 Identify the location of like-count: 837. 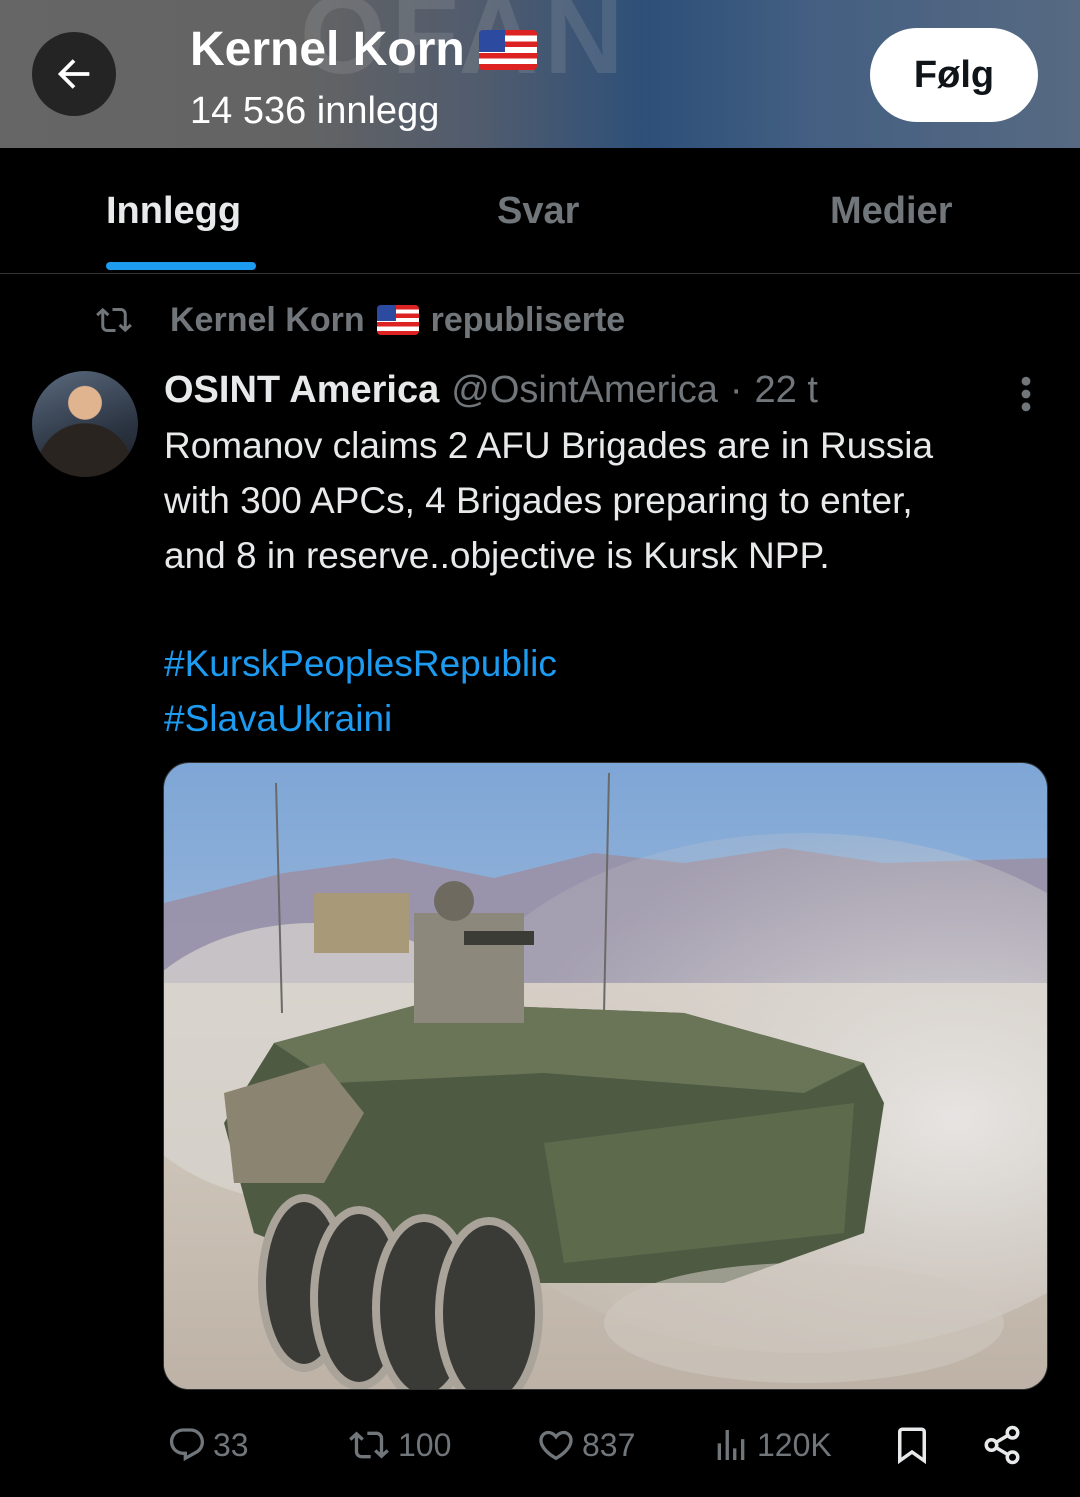
(609, 1444).